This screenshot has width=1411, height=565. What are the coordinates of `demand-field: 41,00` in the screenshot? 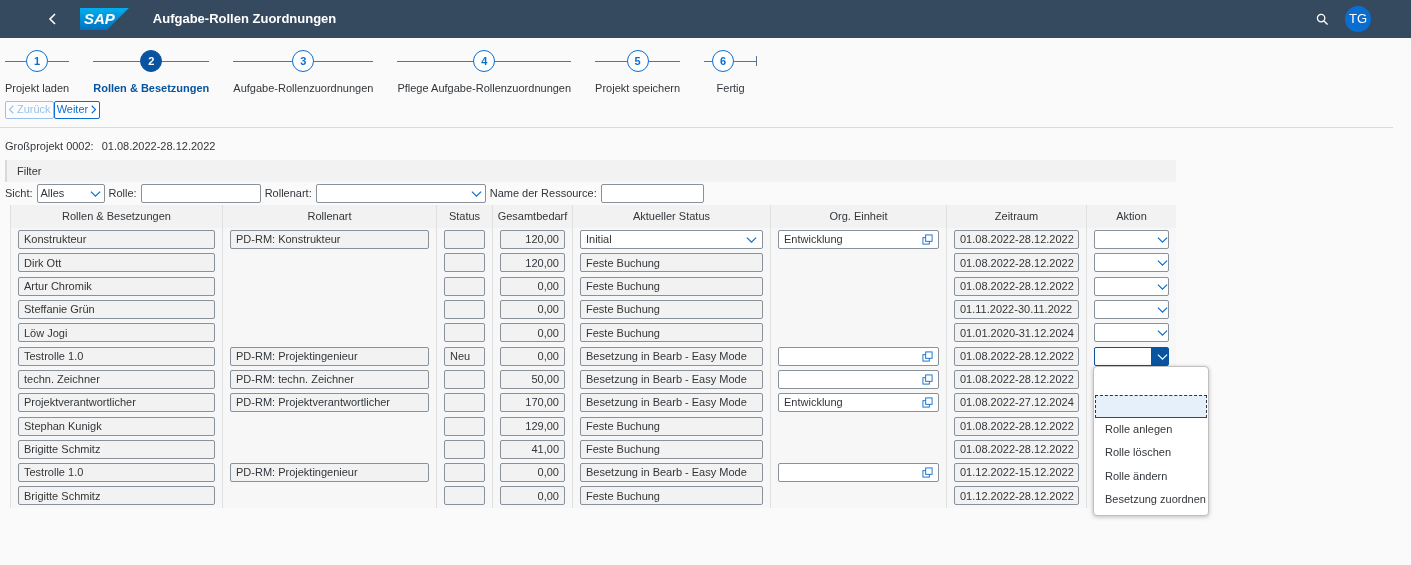 It's located at (532, 449).